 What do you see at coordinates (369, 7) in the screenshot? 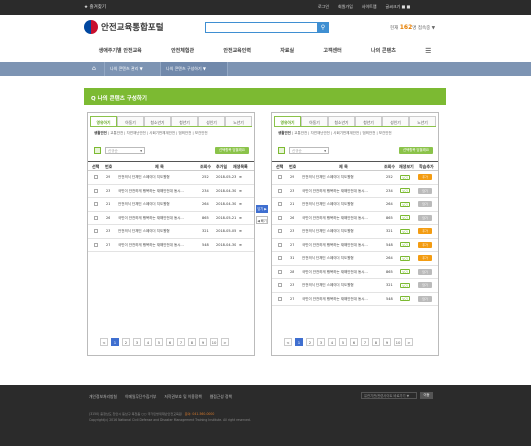
I see `sitemap-link: 사이트맵` at bounding box center [369, 7].